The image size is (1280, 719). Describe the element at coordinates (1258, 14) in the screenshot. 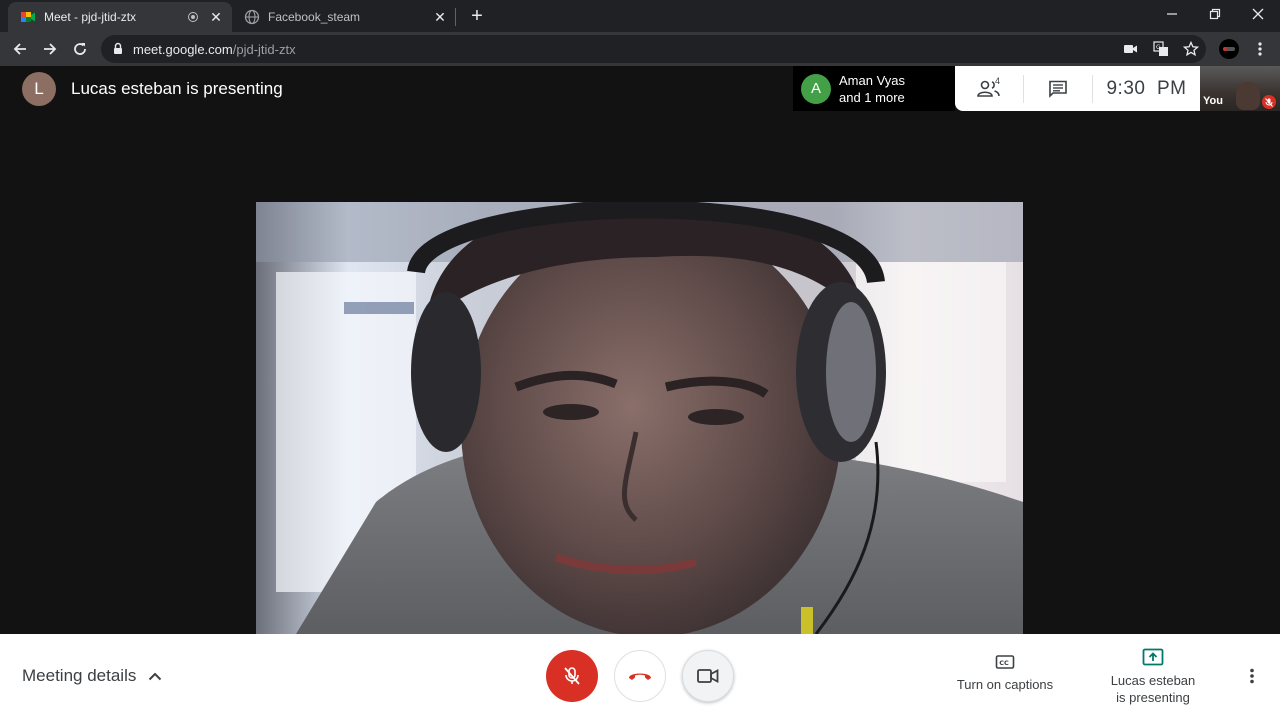

I see `close-window-icon` at that location.